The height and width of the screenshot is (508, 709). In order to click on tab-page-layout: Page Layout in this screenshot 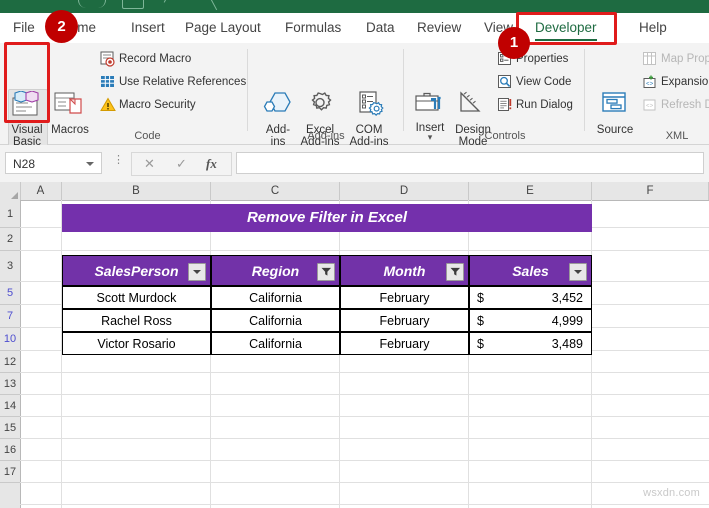, I will do `click(223, 28)`.